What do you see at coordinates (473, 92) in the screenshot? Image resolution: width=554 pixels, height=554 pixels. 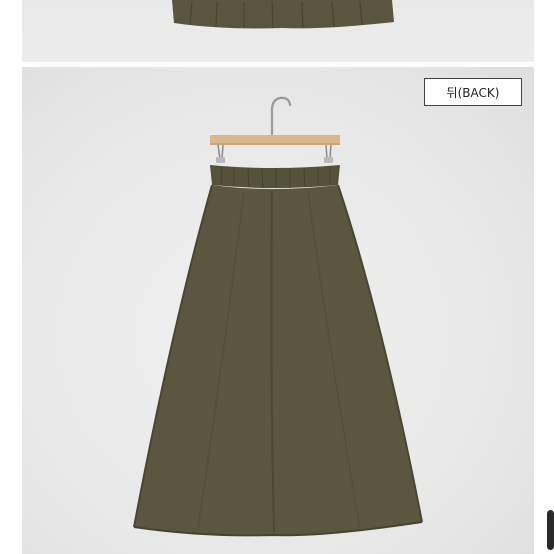 I see `back-view-label: 뒤(BACK)` at bounding box center [473, 92].